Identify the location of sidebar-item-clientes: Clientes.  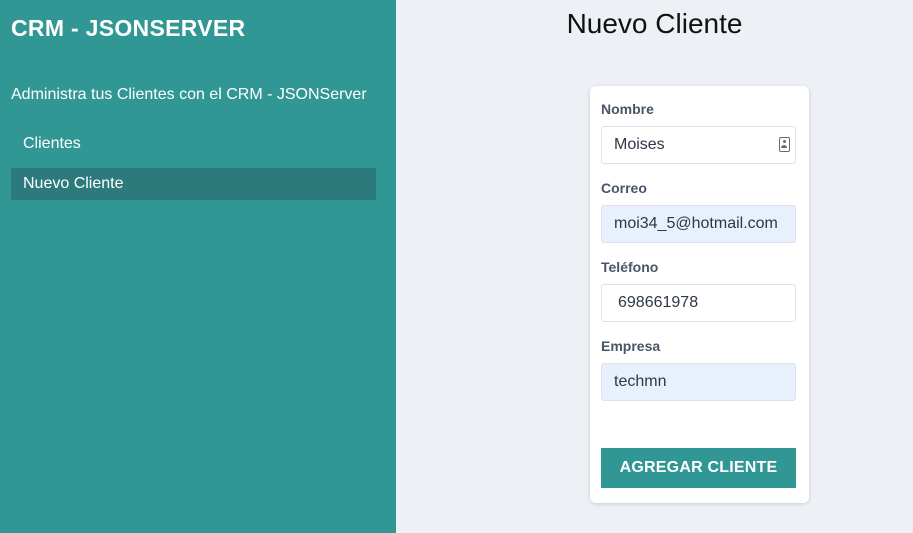
(193, 144).